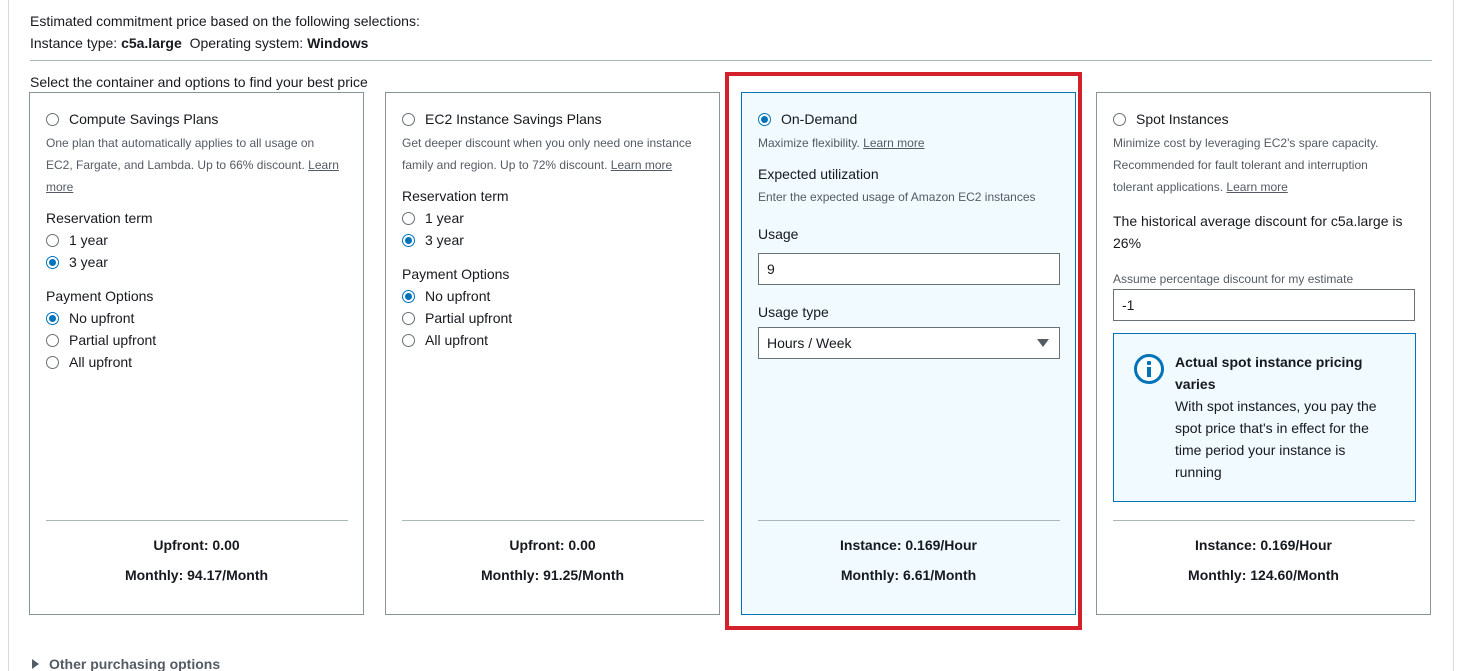 Image resolution: width=1467 pixels, height=671 pixels. I want to click on desc-text: tolerant applications., so click(1168, 187).